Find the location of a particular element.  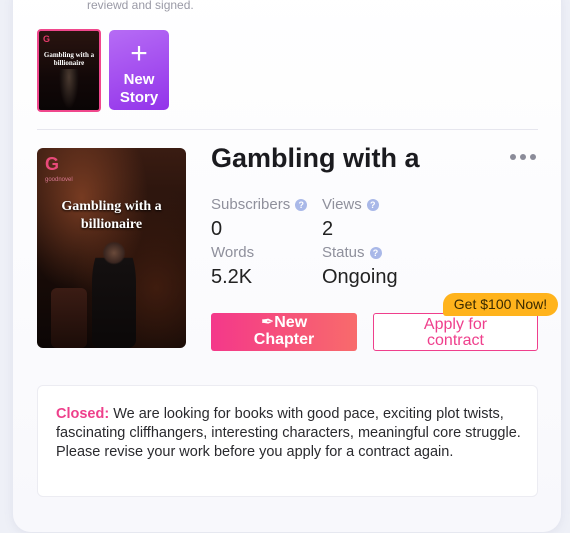

divider is located at coordinates (287, 129).